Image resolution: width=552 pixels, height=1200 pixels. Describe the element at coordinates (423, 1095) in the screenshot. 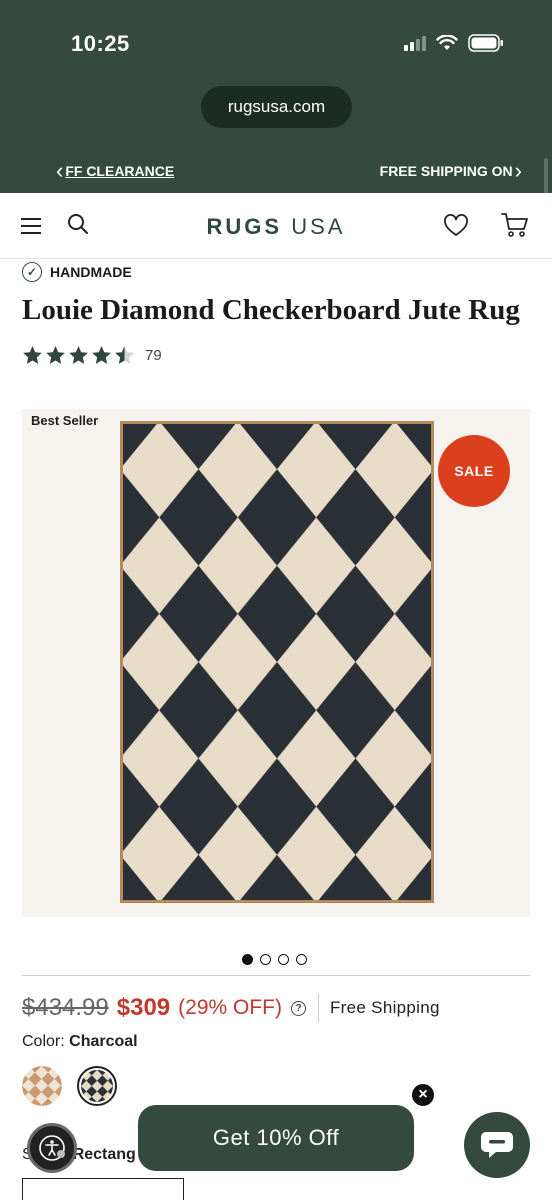

I see `close-icon: ×` at that location.